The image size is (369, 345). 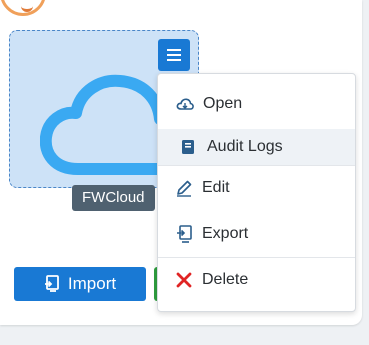 I want to click on menu-item-audit-logs: Audit Logs, so click(x=256, y=147).